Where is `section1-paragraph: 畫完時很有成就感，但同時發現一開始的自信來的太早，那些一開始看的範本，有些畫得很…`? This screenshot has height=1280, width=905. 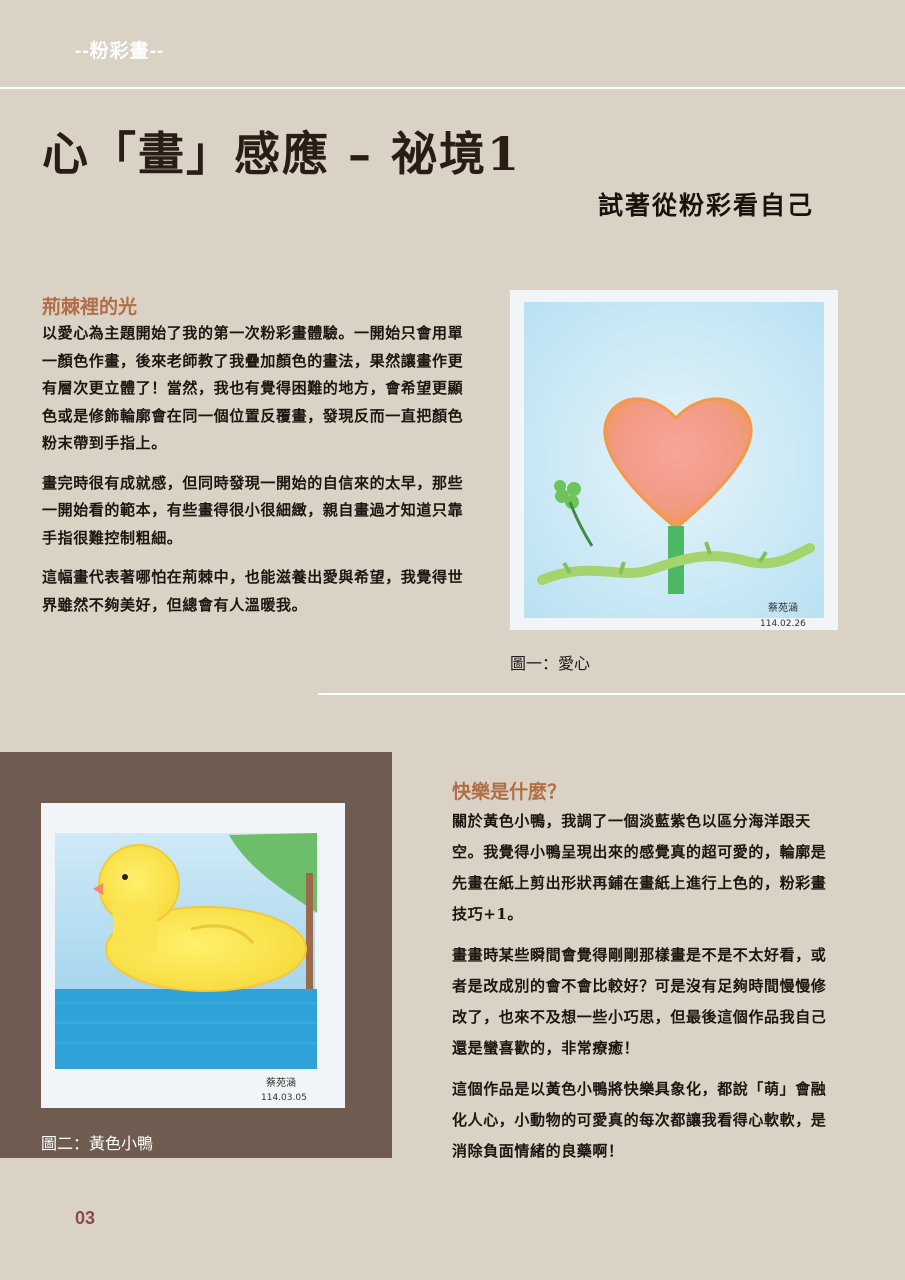 section1-paragraph: 畫完時很有成就感，但同時發現一開始的自信來的太早，那些一開始看的範本，有些畫得很… is located at coordinates (253, 510).